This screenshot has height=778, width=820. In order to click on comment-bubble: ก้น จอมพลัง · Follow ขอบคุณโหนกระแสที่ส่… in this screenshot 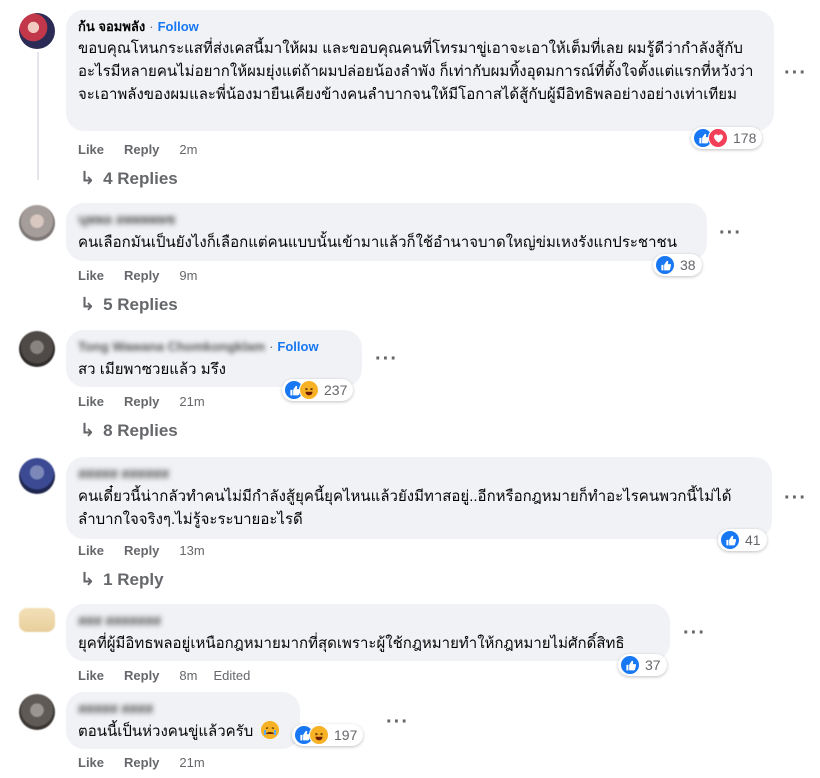, I will do `click(420, 70)`.